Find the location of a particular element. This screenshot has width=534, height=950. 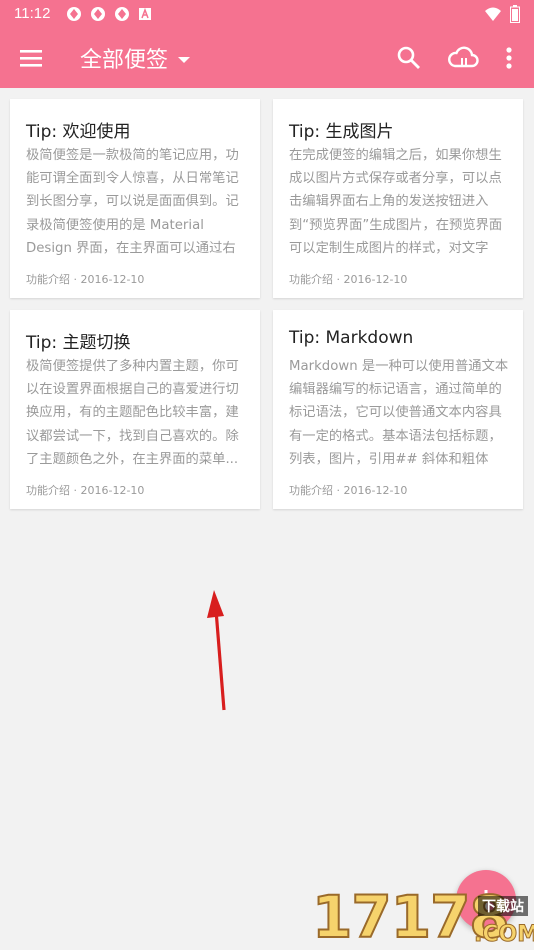

status-right is located at coordinates (502, 16).